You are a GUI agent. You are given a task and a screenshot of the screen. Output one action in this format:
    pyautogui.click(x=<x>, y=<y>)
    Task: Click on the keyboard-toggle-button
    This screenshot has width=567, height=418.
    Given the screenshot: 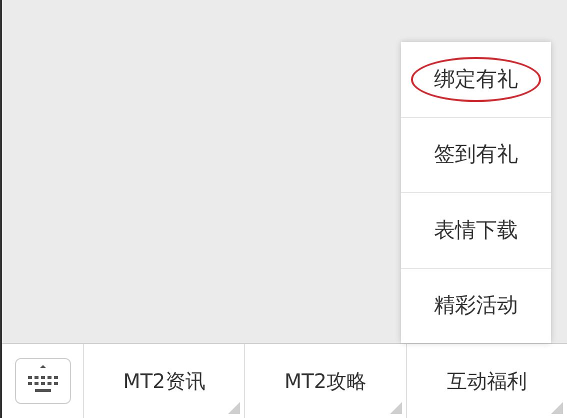 What is the action you would take?
    pyautogui.click(x=42, y=381)
    